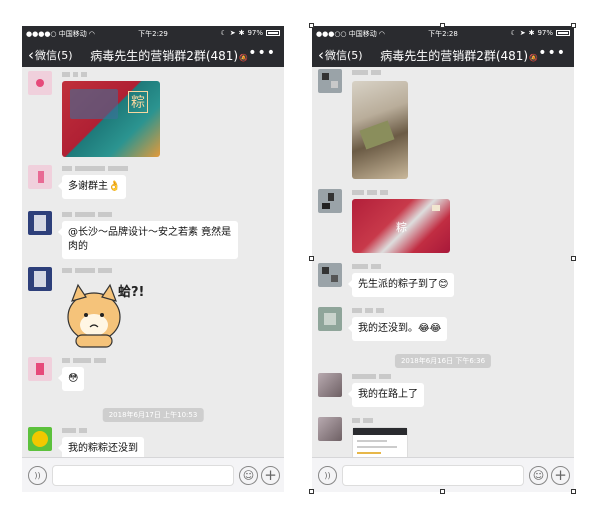 This screenshot has width=600, height=512. I want to click on message-bubble: 我的粽粽还没到, so click(101, 447).